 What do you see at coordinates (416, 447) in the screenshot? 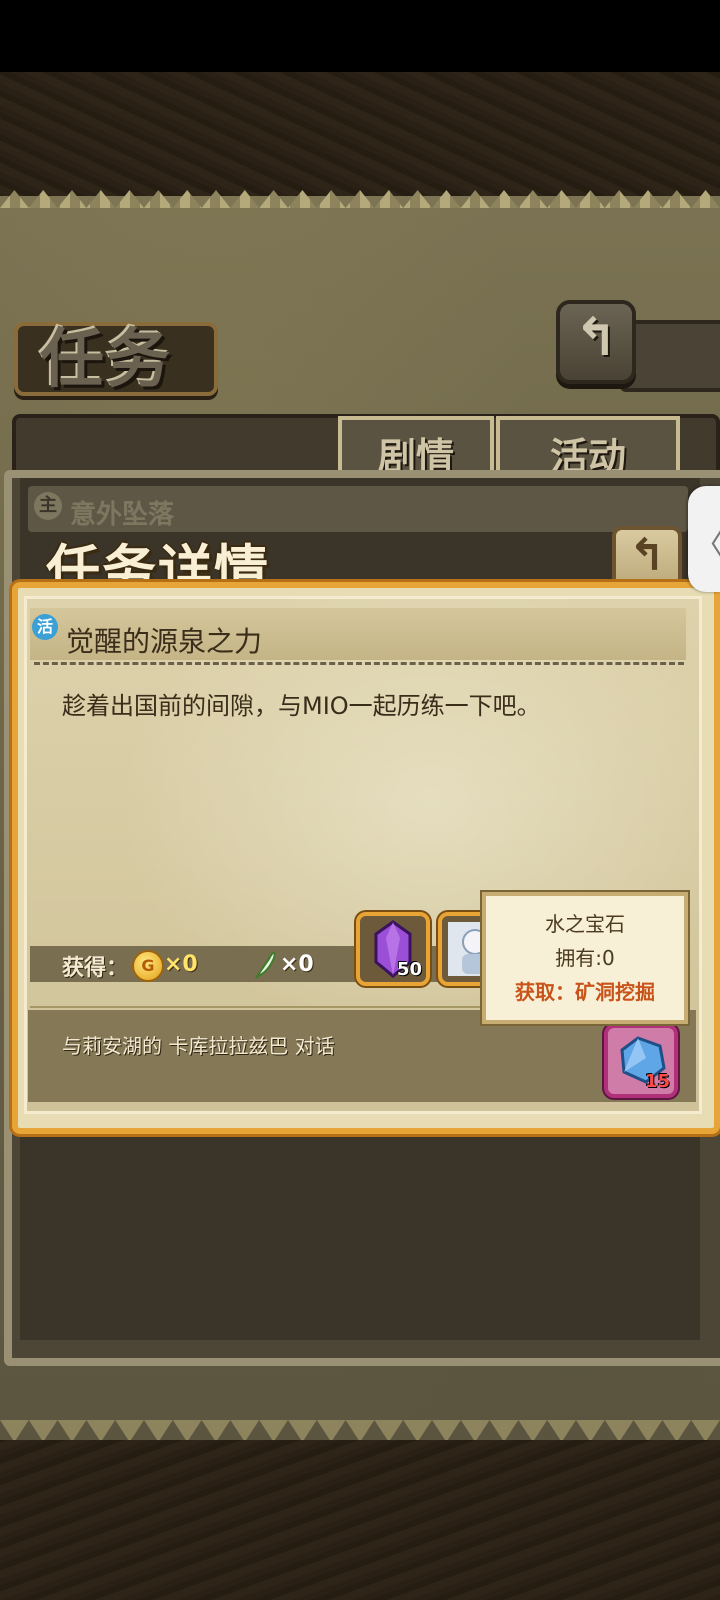
I see `tab-story: 剧情` at bounding box center [416, 447].